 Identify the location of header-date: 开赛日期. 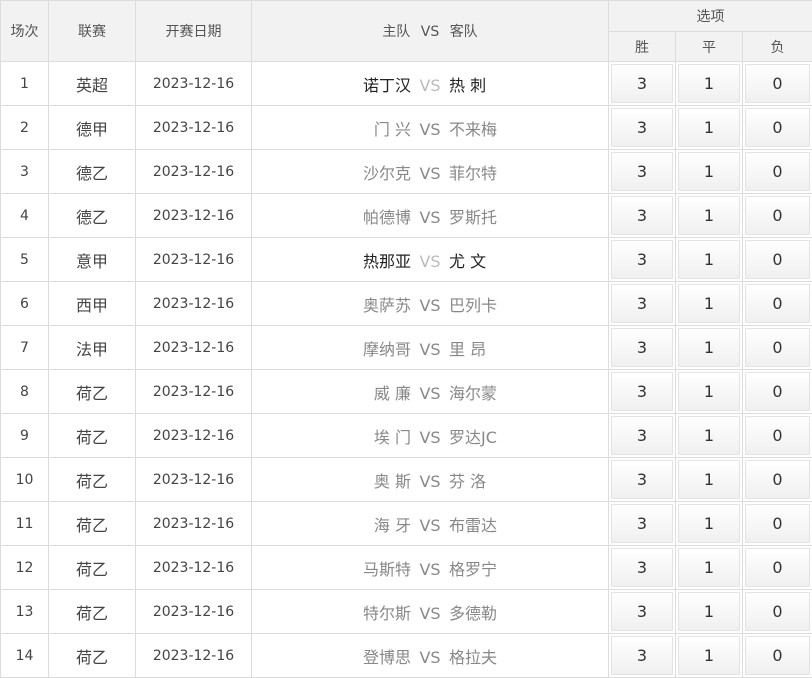
(194, 31).